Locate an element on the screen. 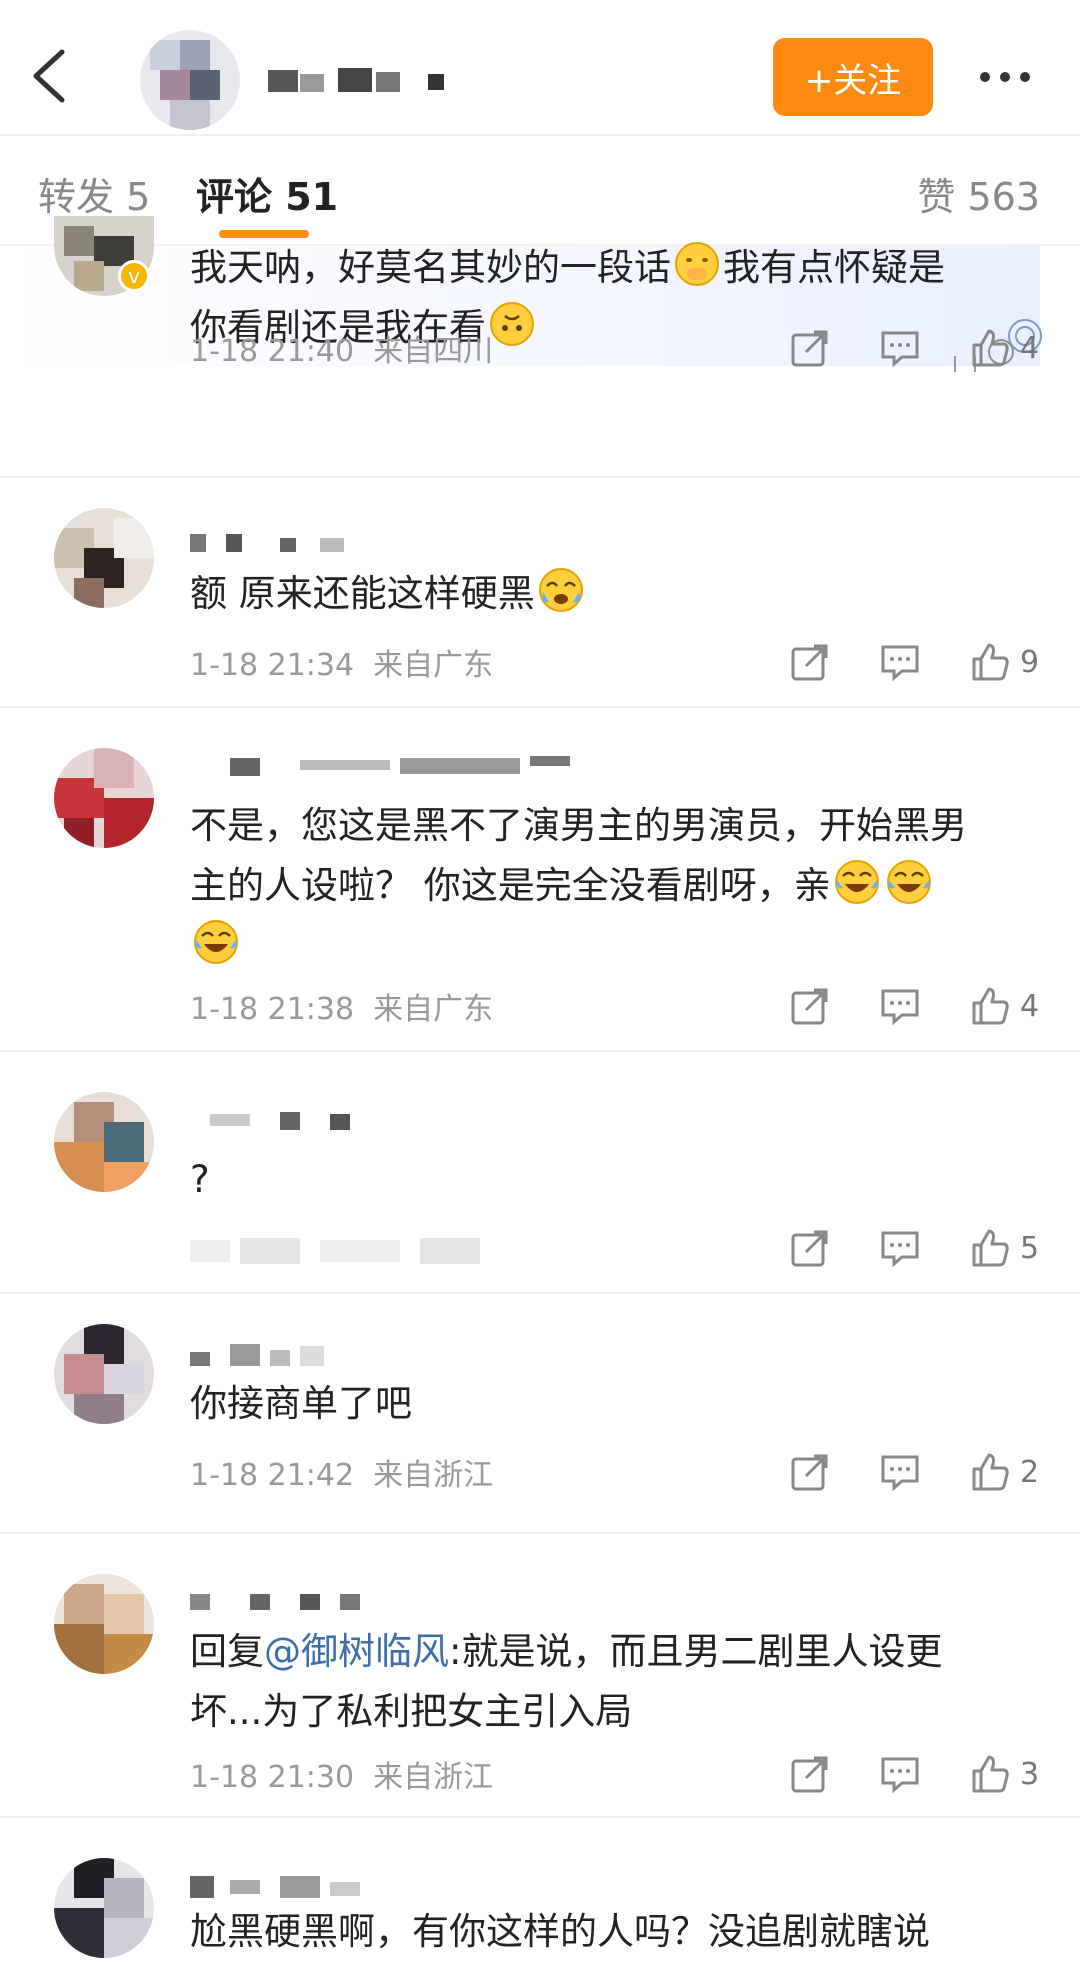 This screenshot has height=1962, width=1080. tab-repost: 转发 5 is located at coordinates (94, 193).